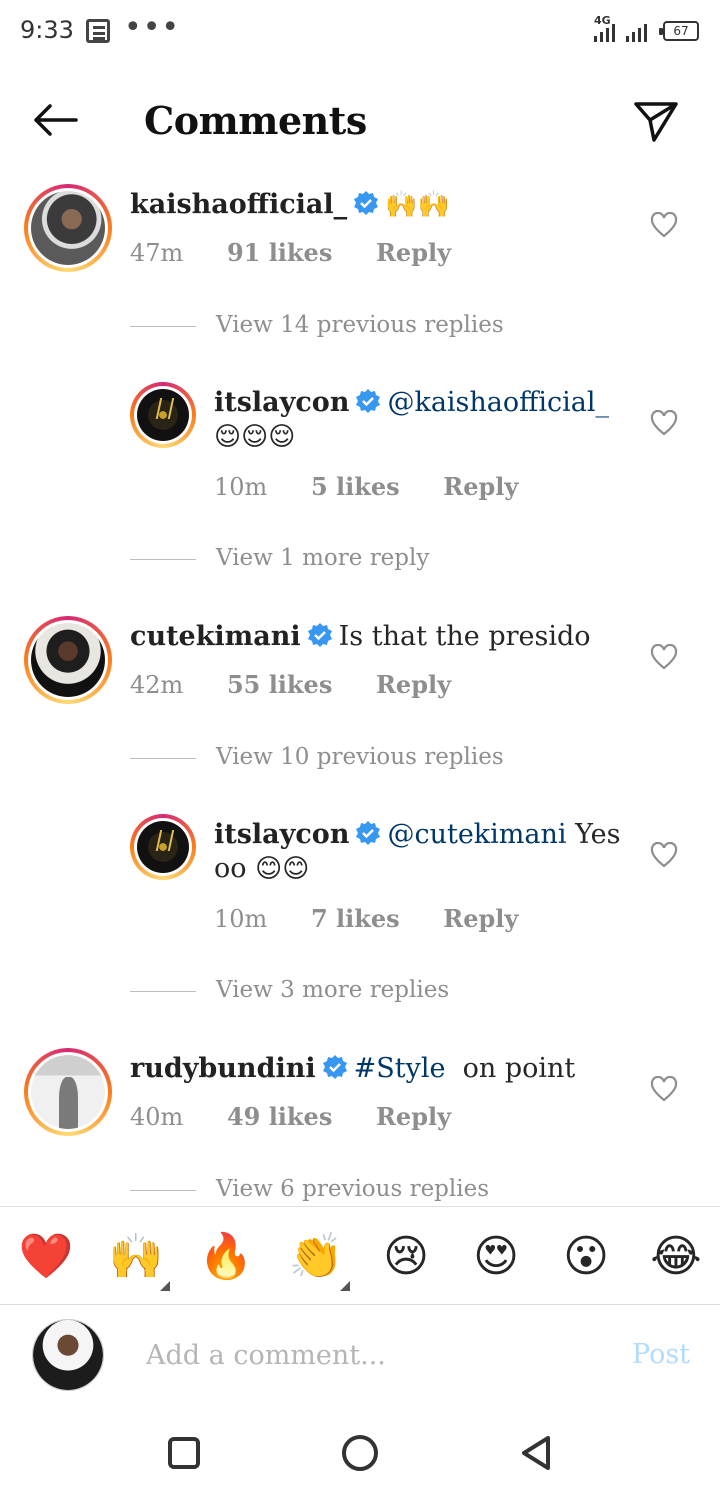 The width and height of the screenshot is (720, 1500). I want to click on comment-meta: 42m 55 likes Reply, so click(308, 684).